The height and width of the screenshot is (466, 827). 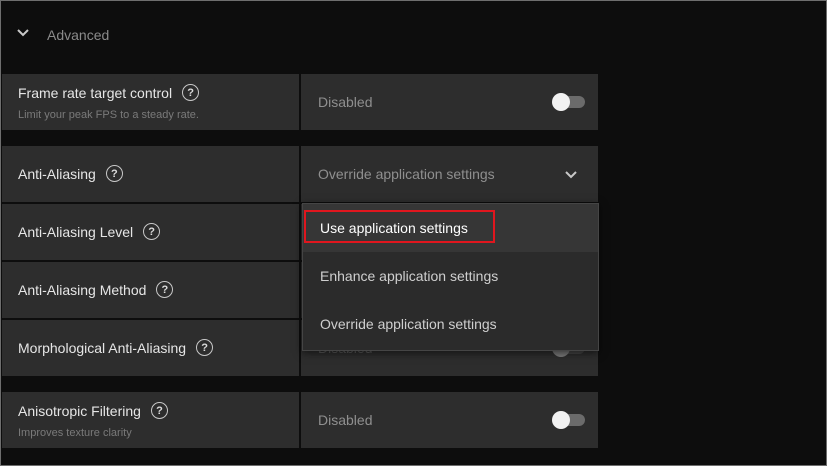 I want to click on menu-item-enhance-application-settings: Enhance application settings, so click(x=450, y=276).